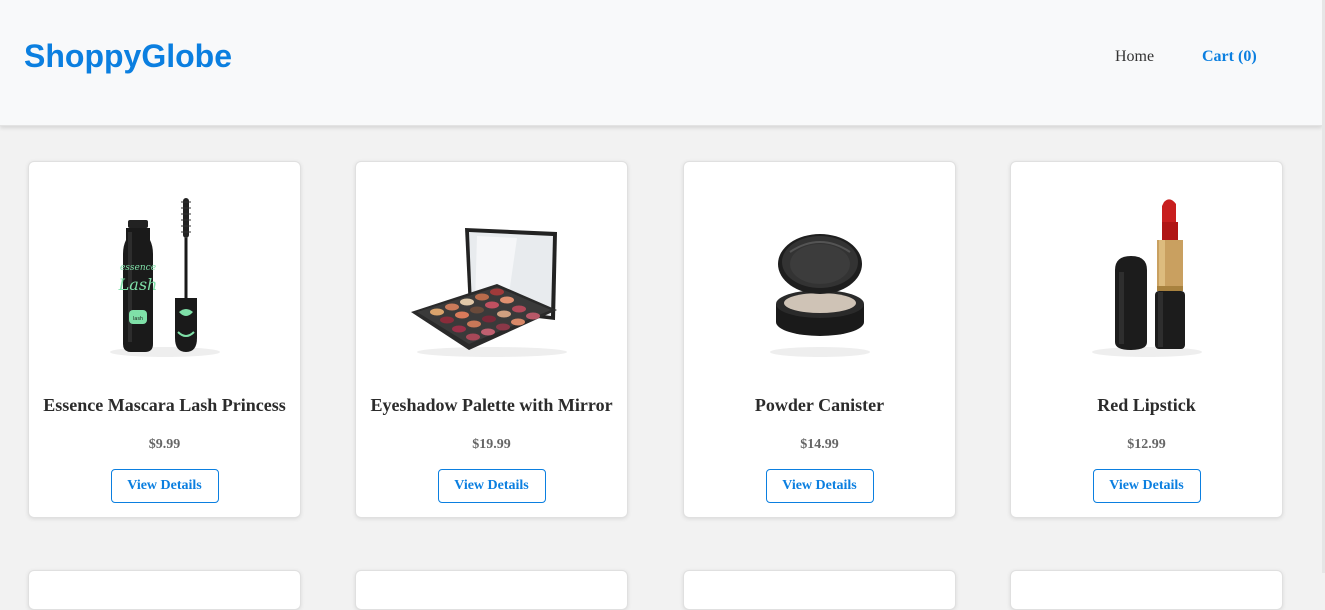 The width and height of the screenshot is (1325, 610). What do you see at coordinates (491, 405) in the screenshot?
I see `product-title: Eyeshadow Palette with Mirror` at bounding box center [491, 405].